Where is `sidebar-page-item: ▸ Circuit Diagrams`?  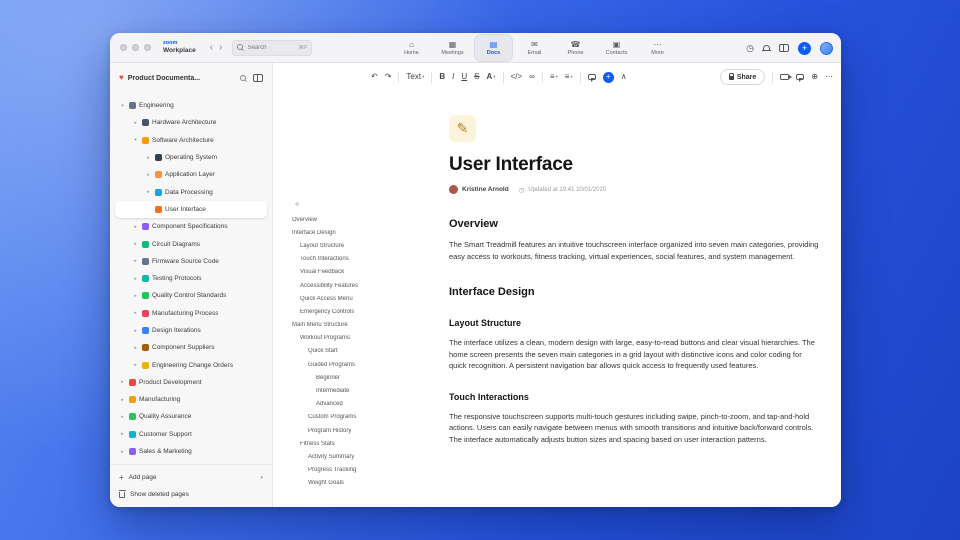 sidebar-page-item: ▸ Circuit Diagrams is located at coordinates (191, 243).